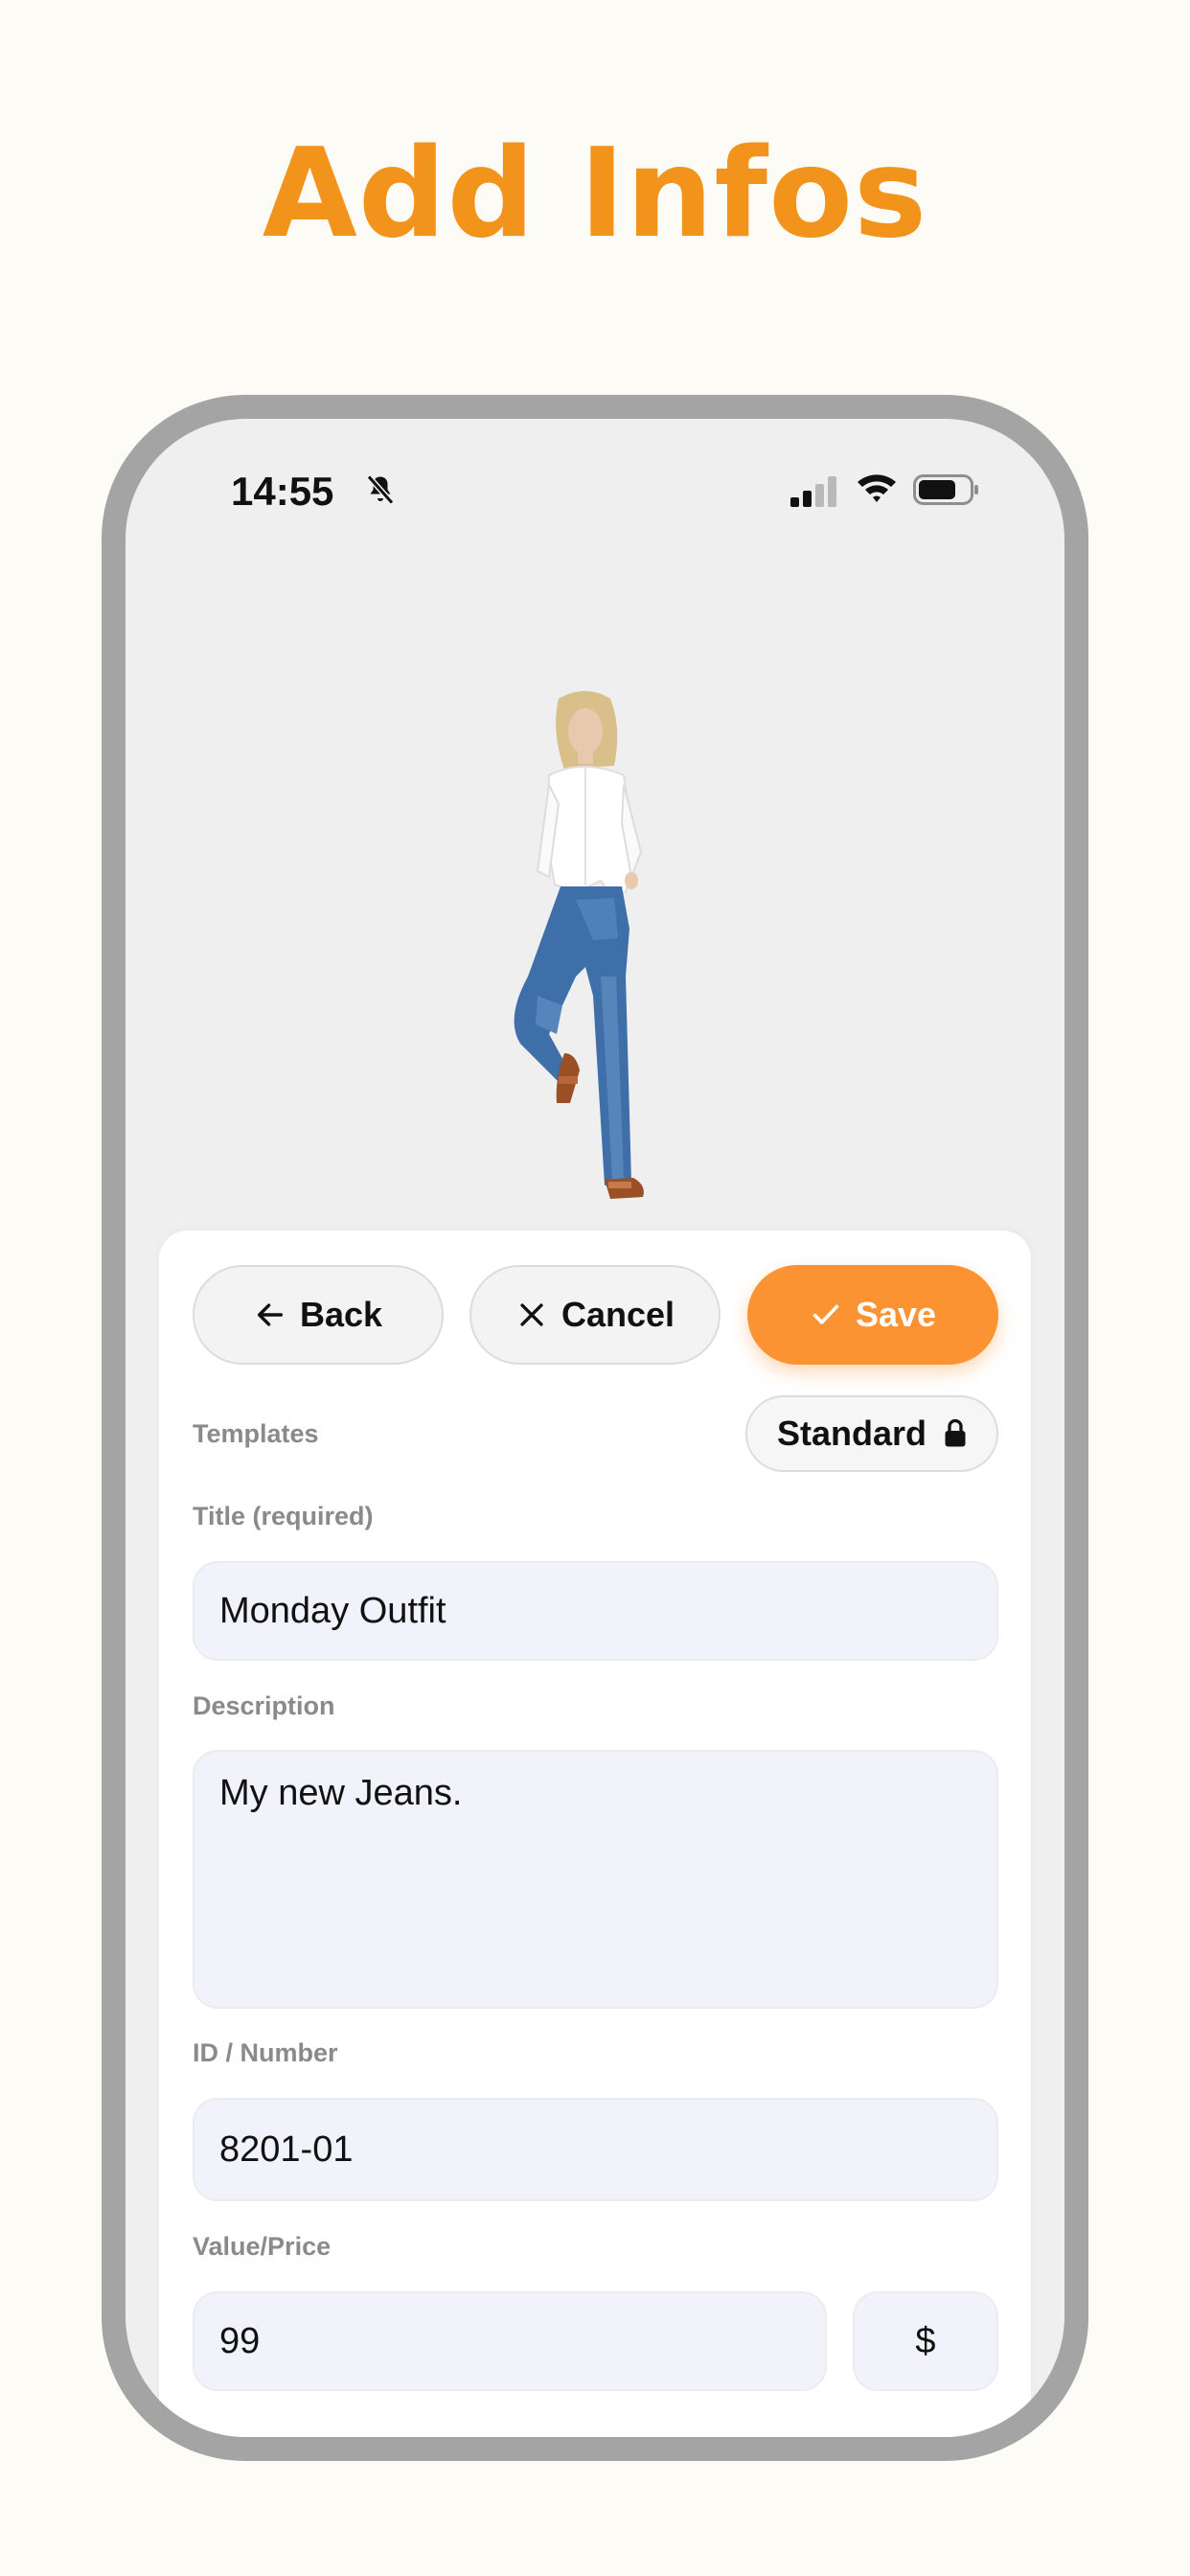 Image resolution: width=1190 pixels, height=2576 pixels. What do you see at coordinates (813, 491) in the screenshot?
I see `cellular-signal-icon` at bounding box center [813, 491].